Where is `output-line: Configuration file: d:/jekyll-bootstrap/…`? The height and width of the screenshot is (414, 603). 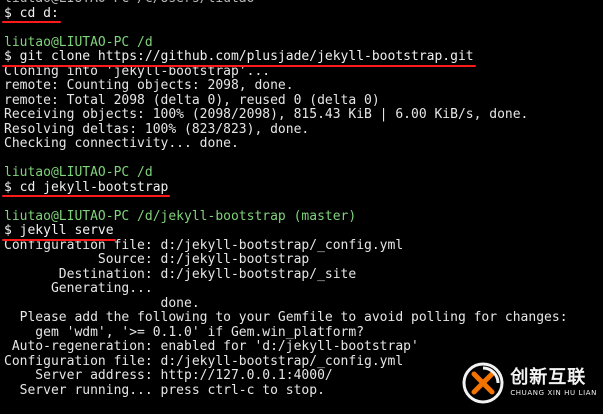 output-line: Configuration file: d:/jekyll-bootstrap/… is located at coordinates (204, 245).